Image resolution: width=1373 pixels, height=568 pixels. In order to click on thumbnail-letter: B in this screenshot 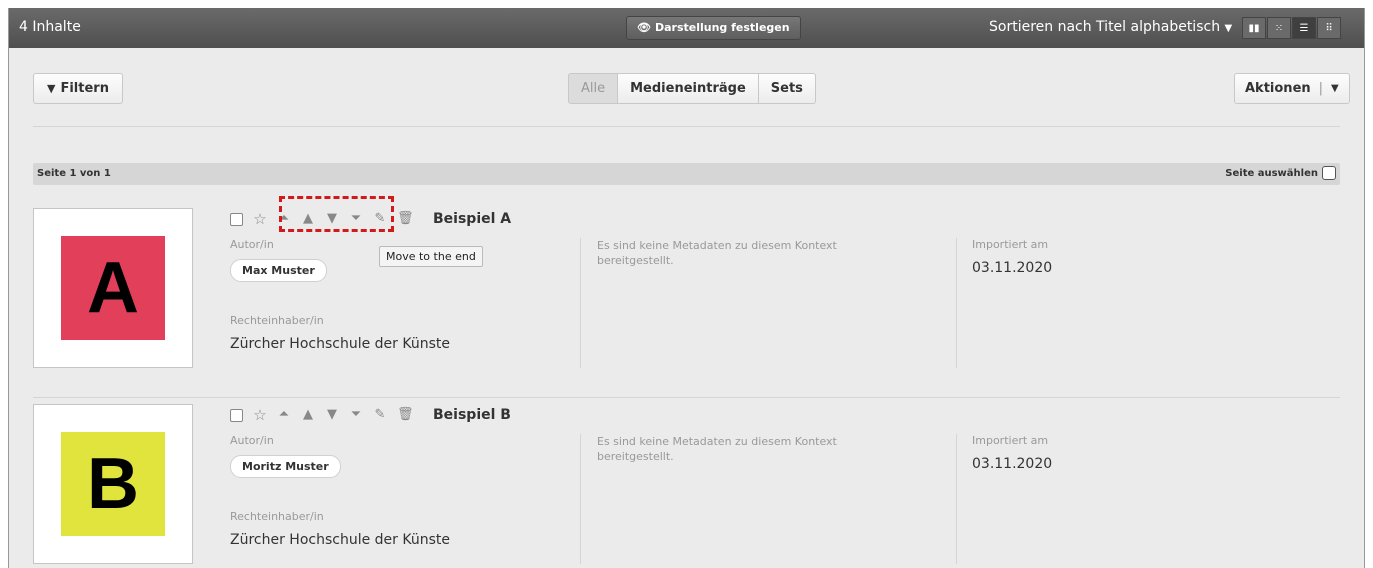, I will do `click(113, 484)`.